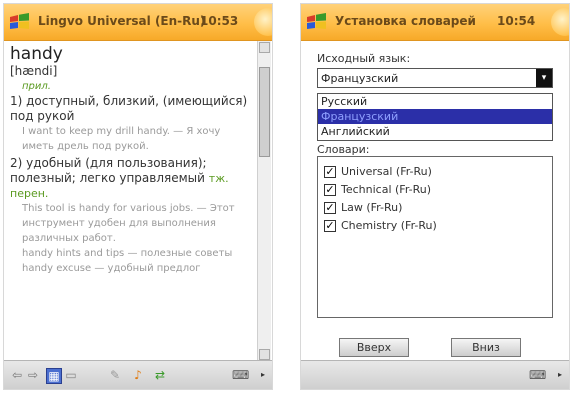 This screenshot has width=573, height=393. Describe the element at coordinates (386, 171) in the screenshot. I see `dictionary-label: Universal (Fr-Ru)` at that location.